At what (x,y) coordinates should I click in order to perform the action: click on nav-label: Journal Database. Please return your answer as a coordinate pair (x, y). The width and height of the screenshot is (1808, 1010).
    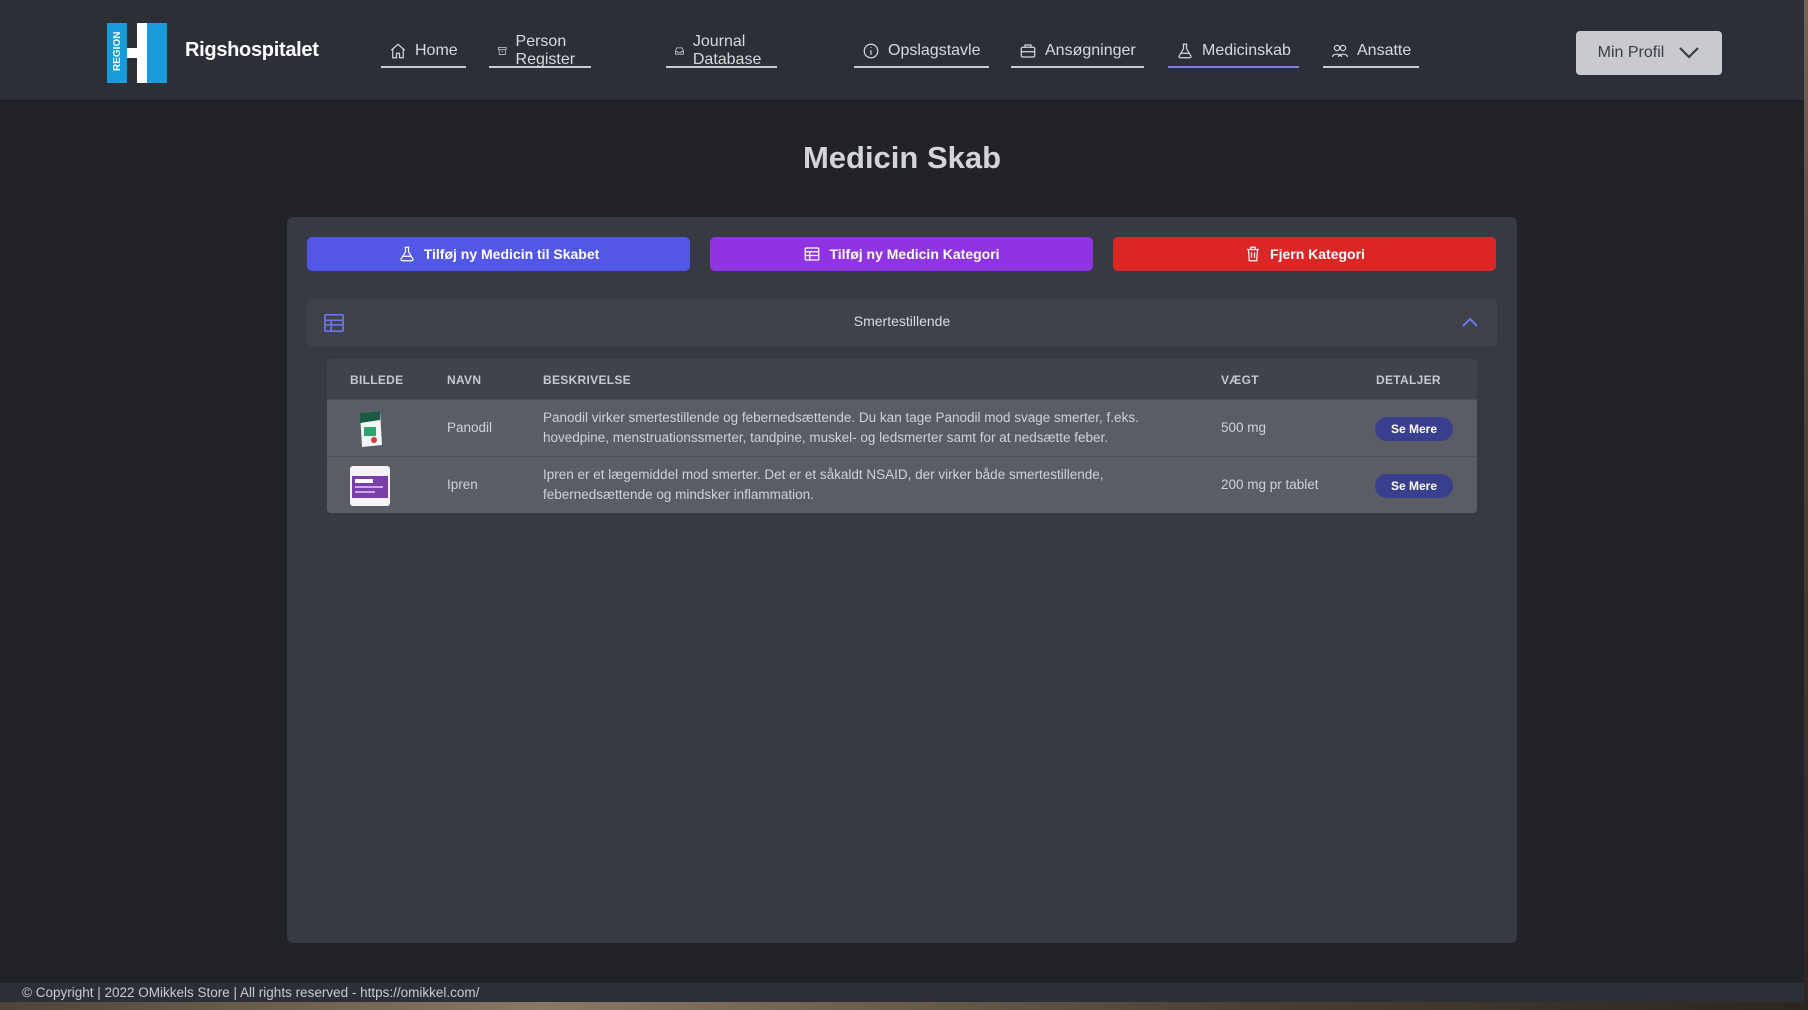
    Looking at the image, I should click on (727, 50).